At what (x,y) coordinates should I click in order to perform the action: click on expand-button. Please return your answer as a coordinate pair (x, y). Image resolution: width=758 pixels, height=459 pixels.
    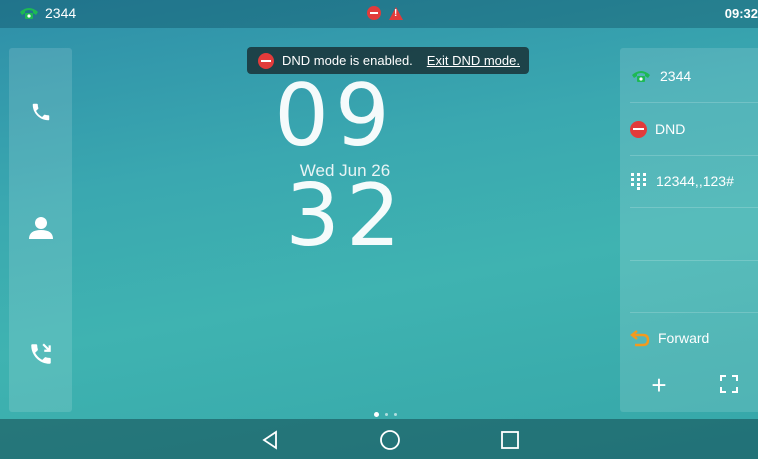
    Looking at the image, I should click on (730, 385).